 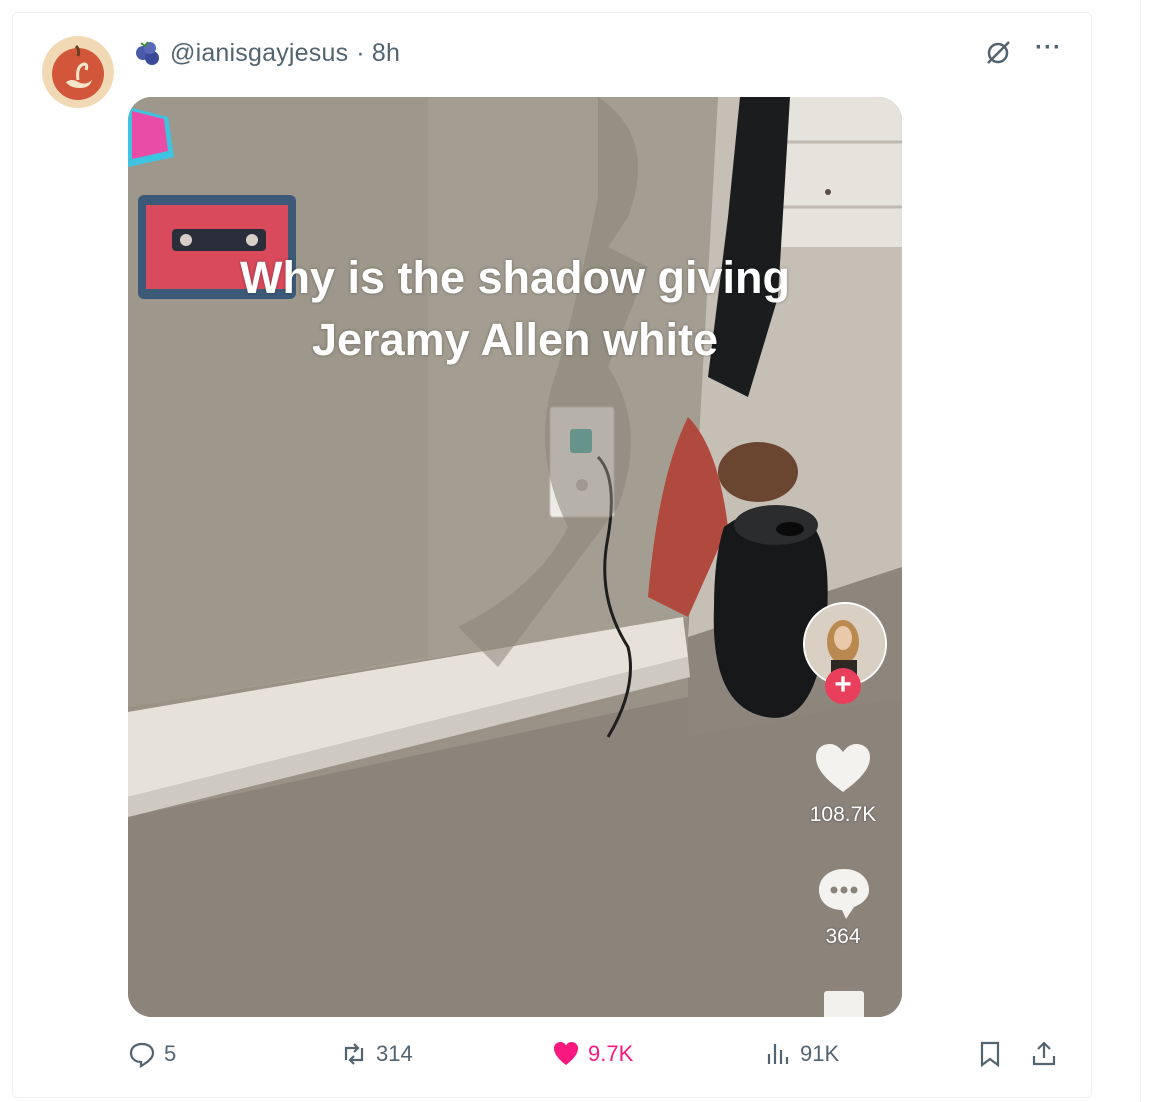 I want to click on reply-icon, so click(x=142, y=1055).